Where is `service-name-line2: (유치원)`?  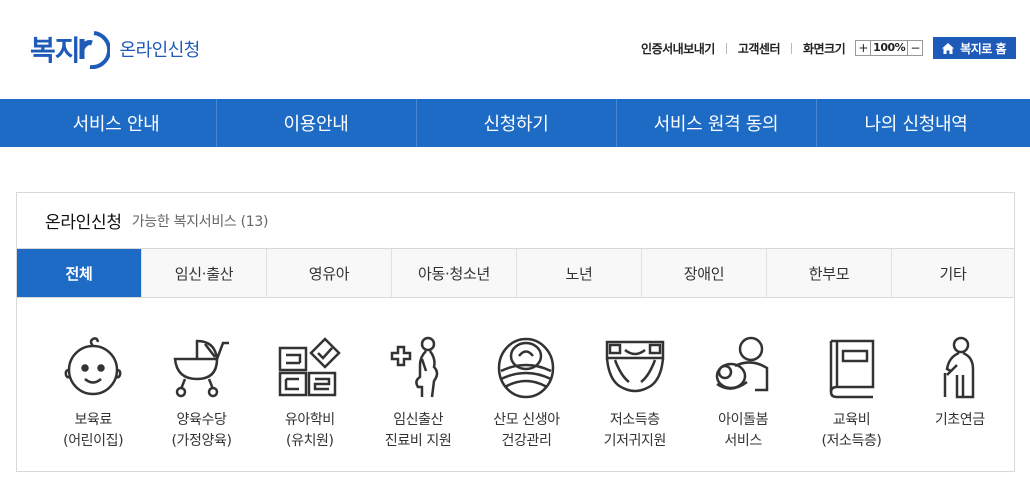
service-name-line2: (유치원) is located at coordinates (310, 441).